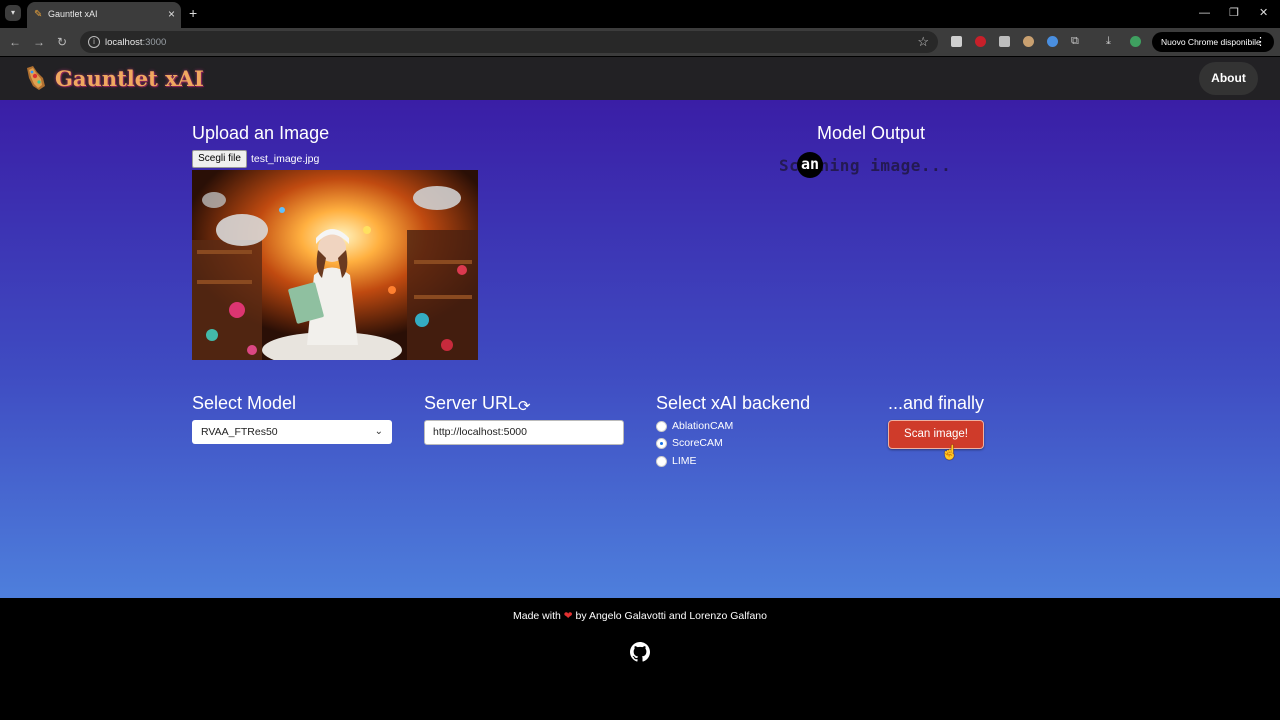 Image resolution: width=1280 pixels, height=720 pixels. I want to click on minimize-icon: —, so click(1204, 13).